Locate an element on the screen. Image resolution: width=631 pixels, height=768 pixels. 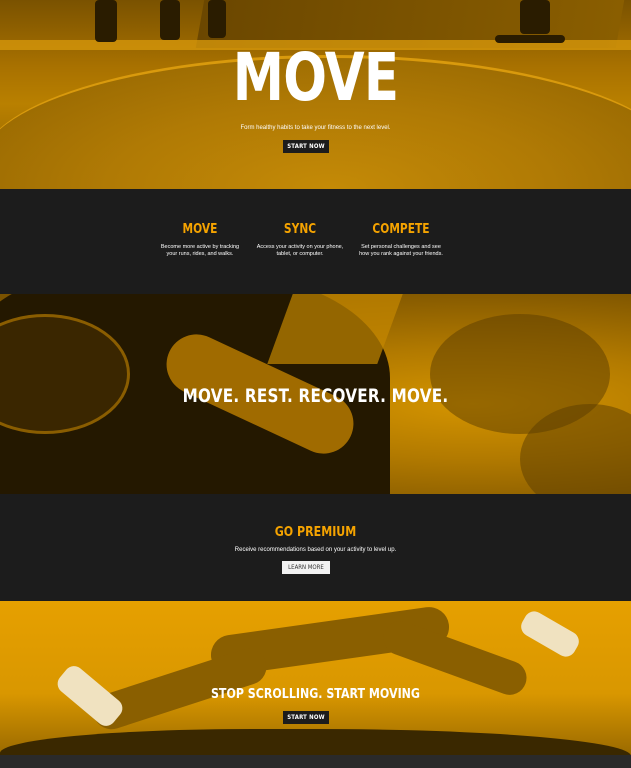
cta-tagline: STOP SCROLLING. START MOVING is located at coordinates (315, 694).